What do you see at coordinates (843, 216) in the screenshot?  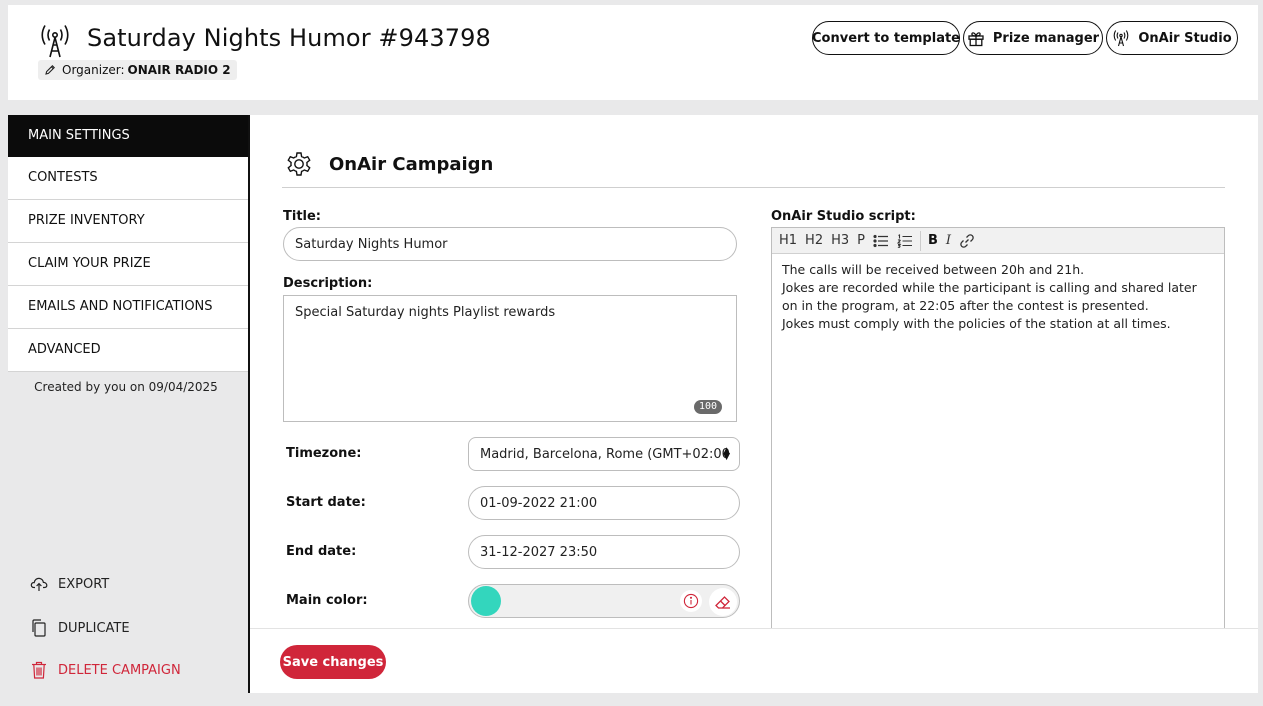 I see `script-label: OnAir Studio script:` at bounding box center [843, 216].